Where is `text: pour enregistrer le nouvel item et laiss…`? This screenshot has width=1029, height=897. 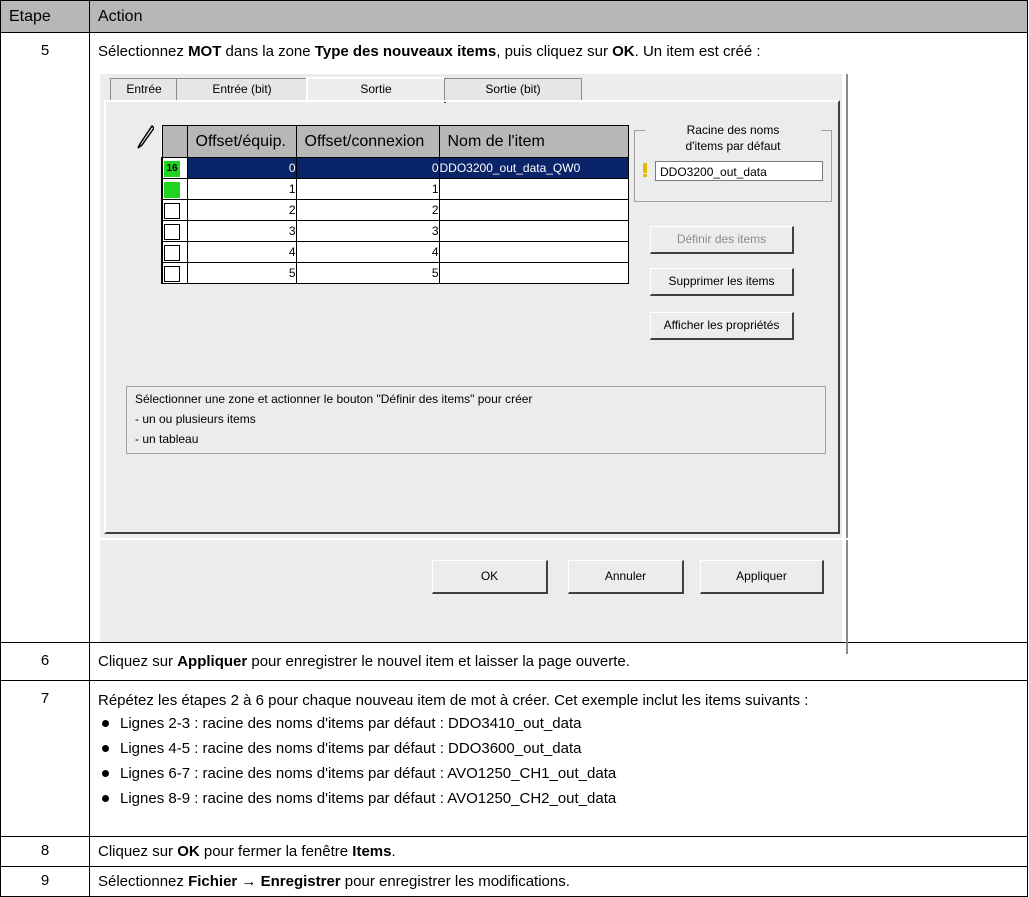
text: pour enregistrer le nouvel item et laiss… is located at coordinates (438, 661).